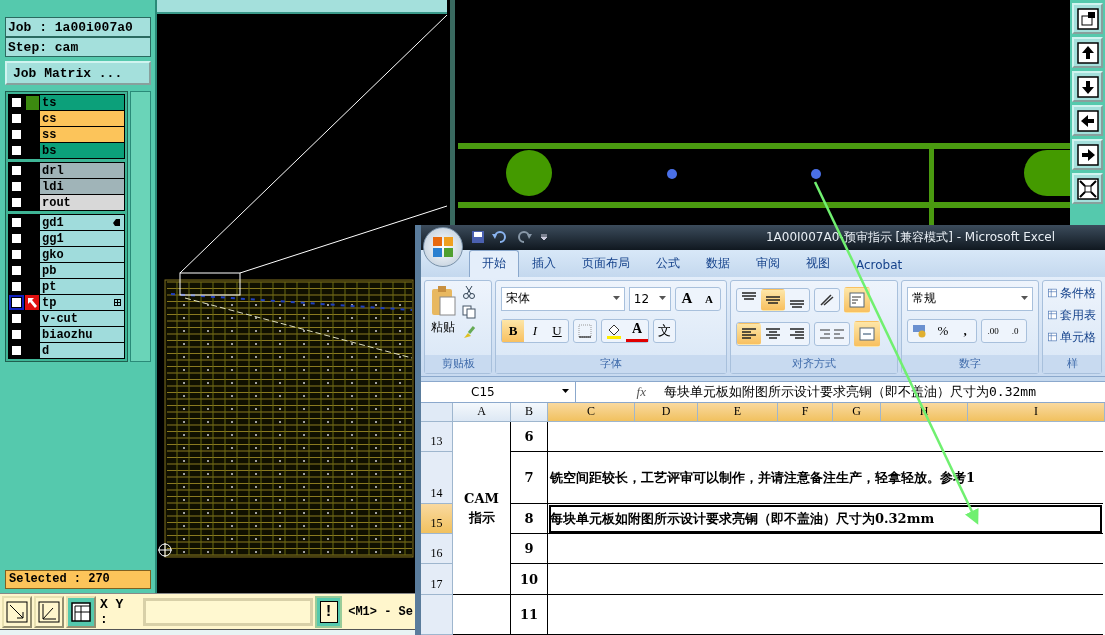 The image size is (1105, 635). Describe the element at coordinates (443, 319) in the screenshot. I see `paste-button: 粘贴` at that location.